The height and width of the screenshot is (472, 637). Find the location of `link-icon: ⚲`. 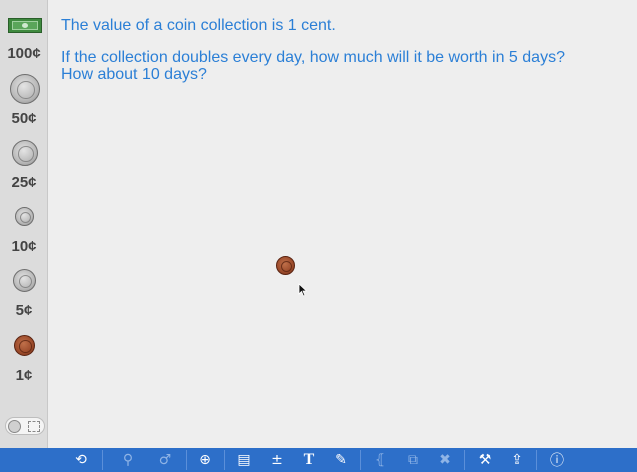

link-icon: ⚲ is located at coordinates (128, 460).